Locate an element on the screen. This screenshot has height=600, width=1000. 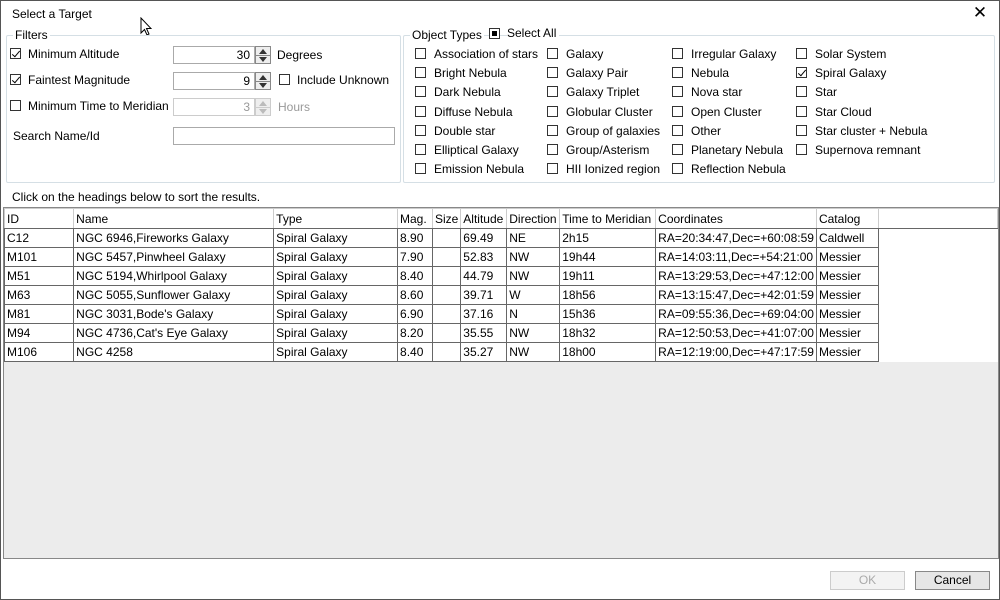
min-time-meridian-checkbox is located at coordinates (15, 105).